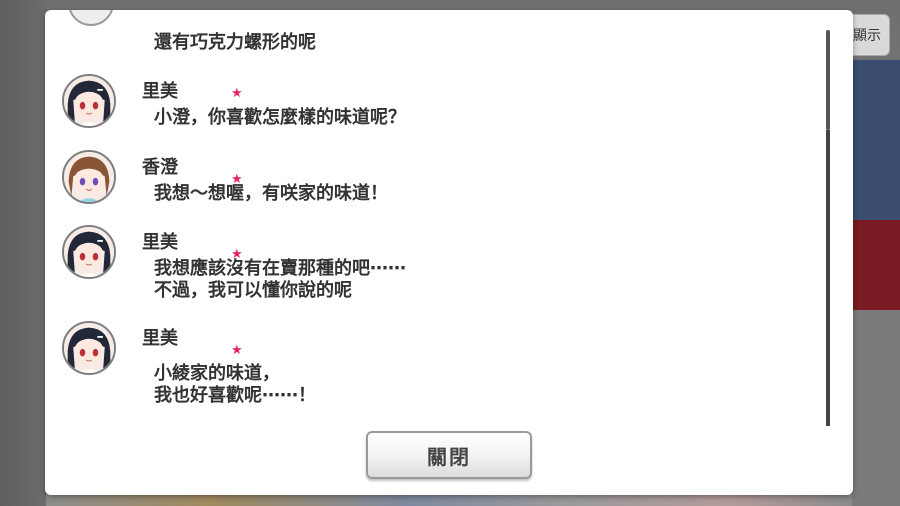 The image size is (900, 506). What do you see at coordinates (876, 265) in the screenshot?
I see `background-right-red` at bounding box center [876, 265].